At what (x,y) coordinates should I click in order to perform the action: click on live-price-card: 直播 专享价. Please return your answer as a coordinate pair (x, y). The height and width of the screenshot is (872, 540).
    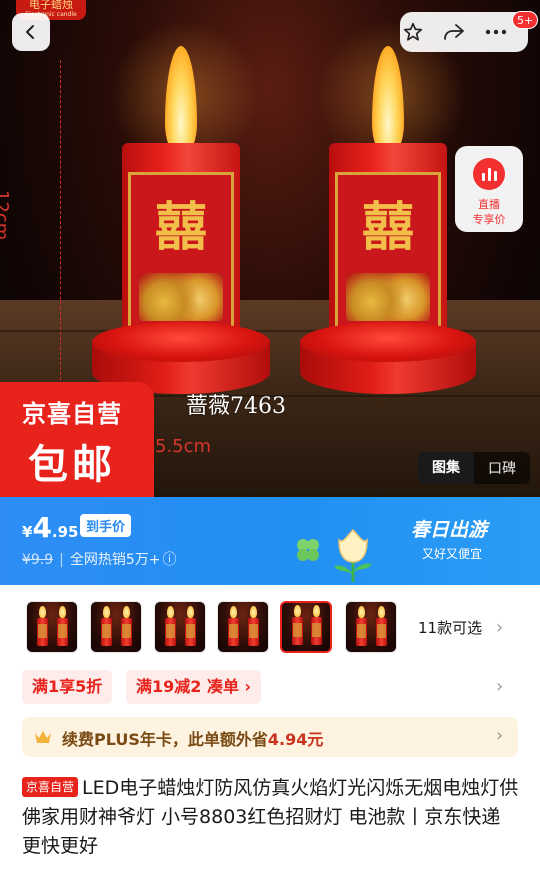
    Looking at the image, I should click on (489, 189).